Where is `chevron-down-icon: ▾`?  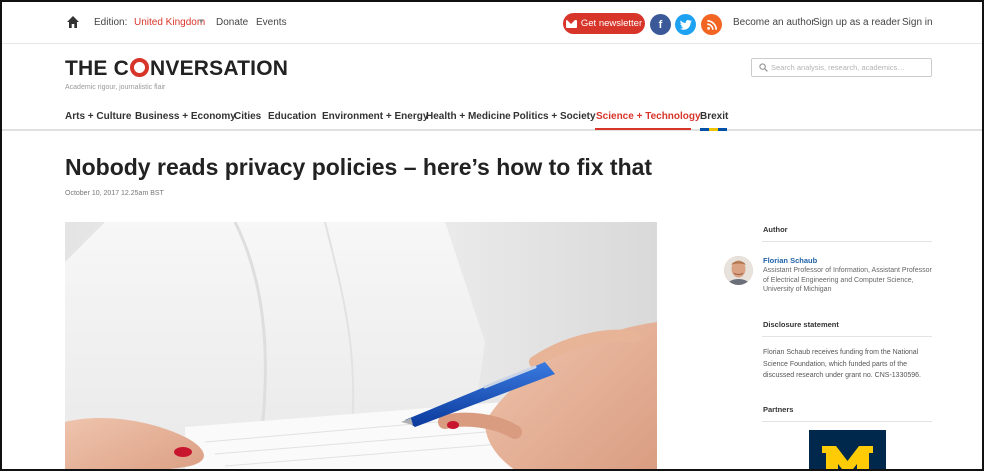 chevron-down-icon: ▾ is located at coordinates (201, 21).